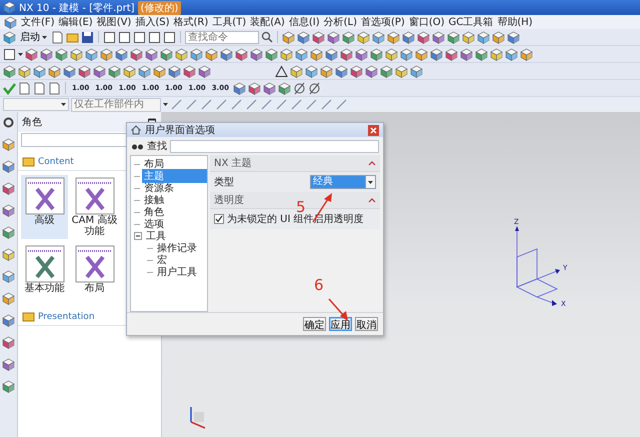  I want to click on section-title: 透明度, so click(229, 200).